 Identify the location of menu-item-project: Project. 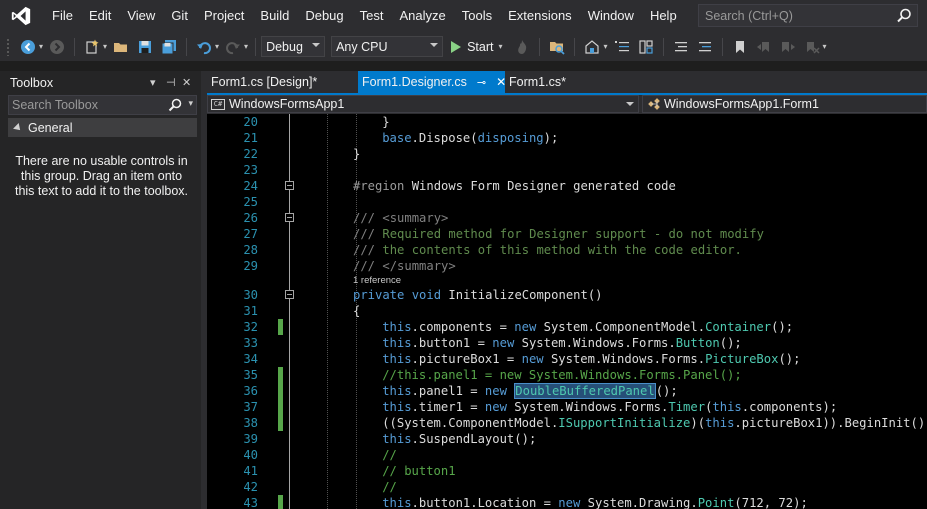
(224, 16).